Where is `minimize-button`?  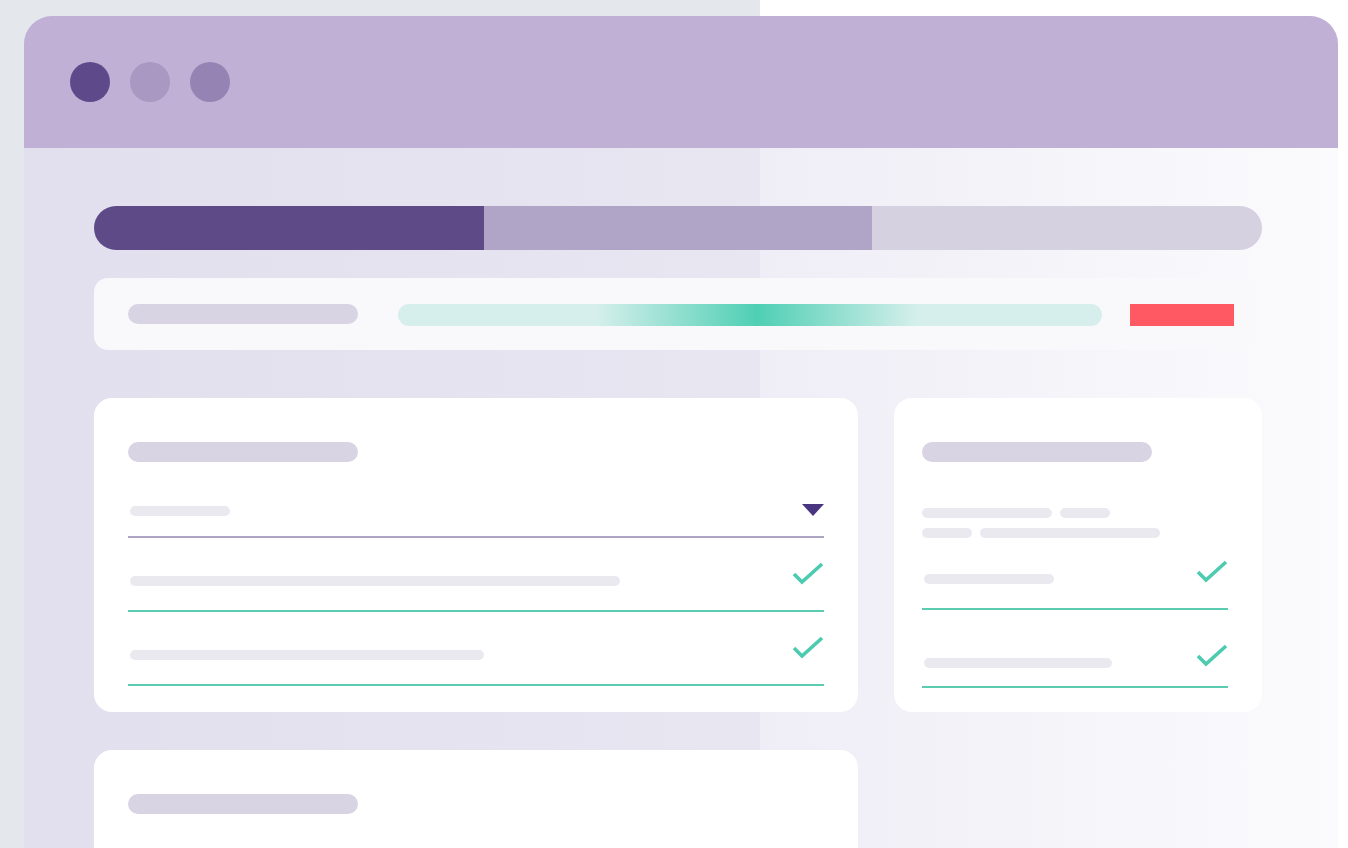 minimize-button is located at coordinates (150, 82).